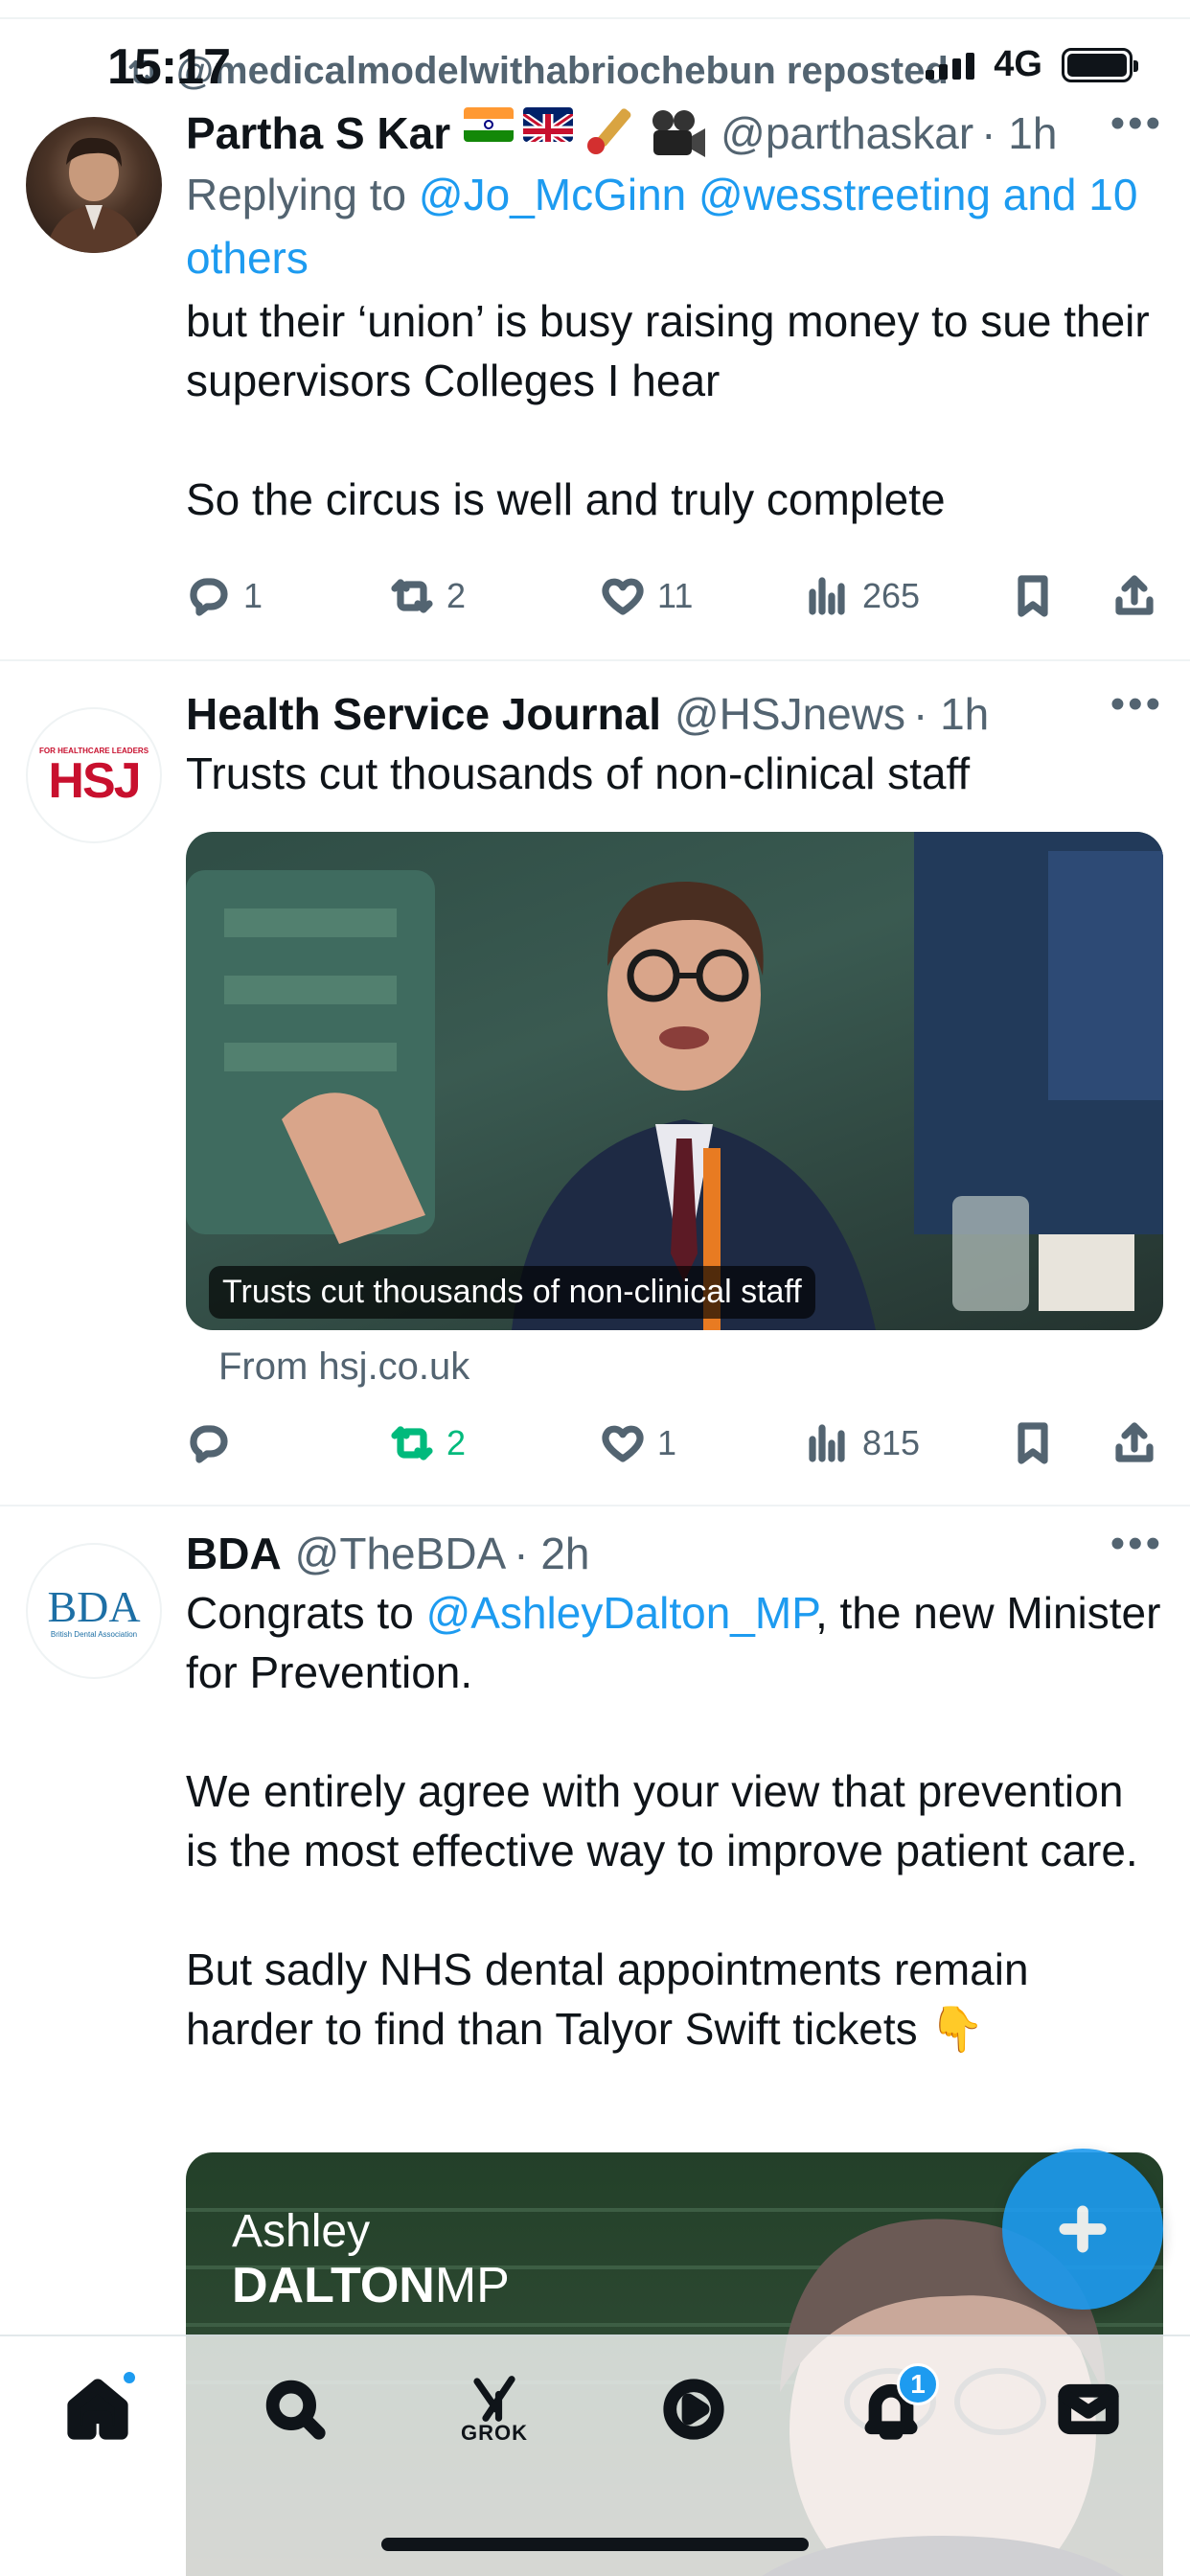 Image resolution: width=1190 pixels, height=2576 pixels. What do you see at coordinates (918, 2384) in the screenshot?
I see `notifications-badge: 1` at bounding box center [918, 2384].